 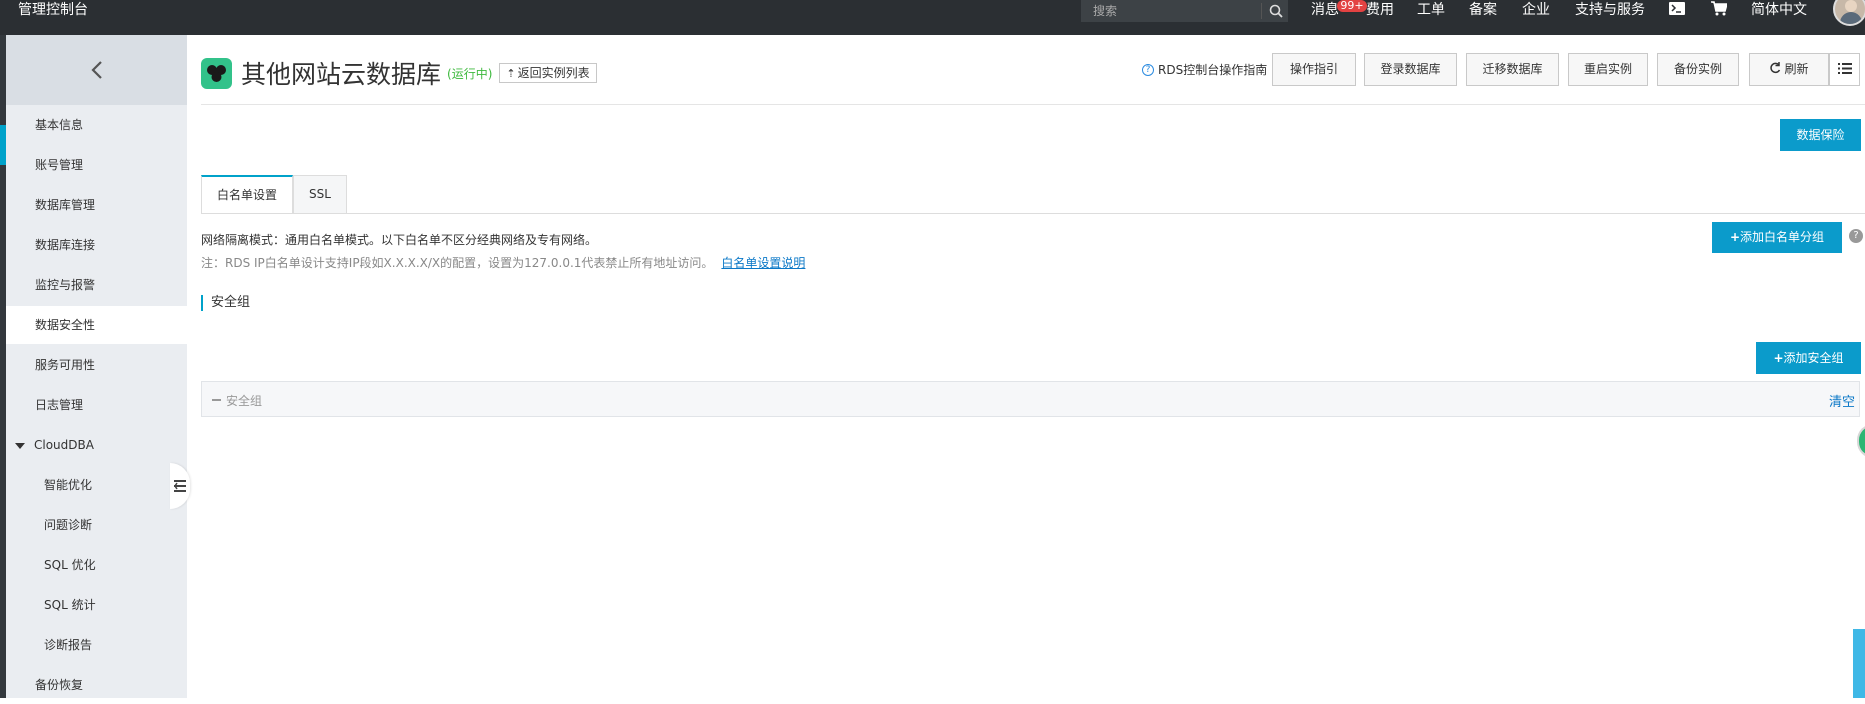 I want to click on sidebar-item-label: 备份恢复, so click(x=59, y=685).